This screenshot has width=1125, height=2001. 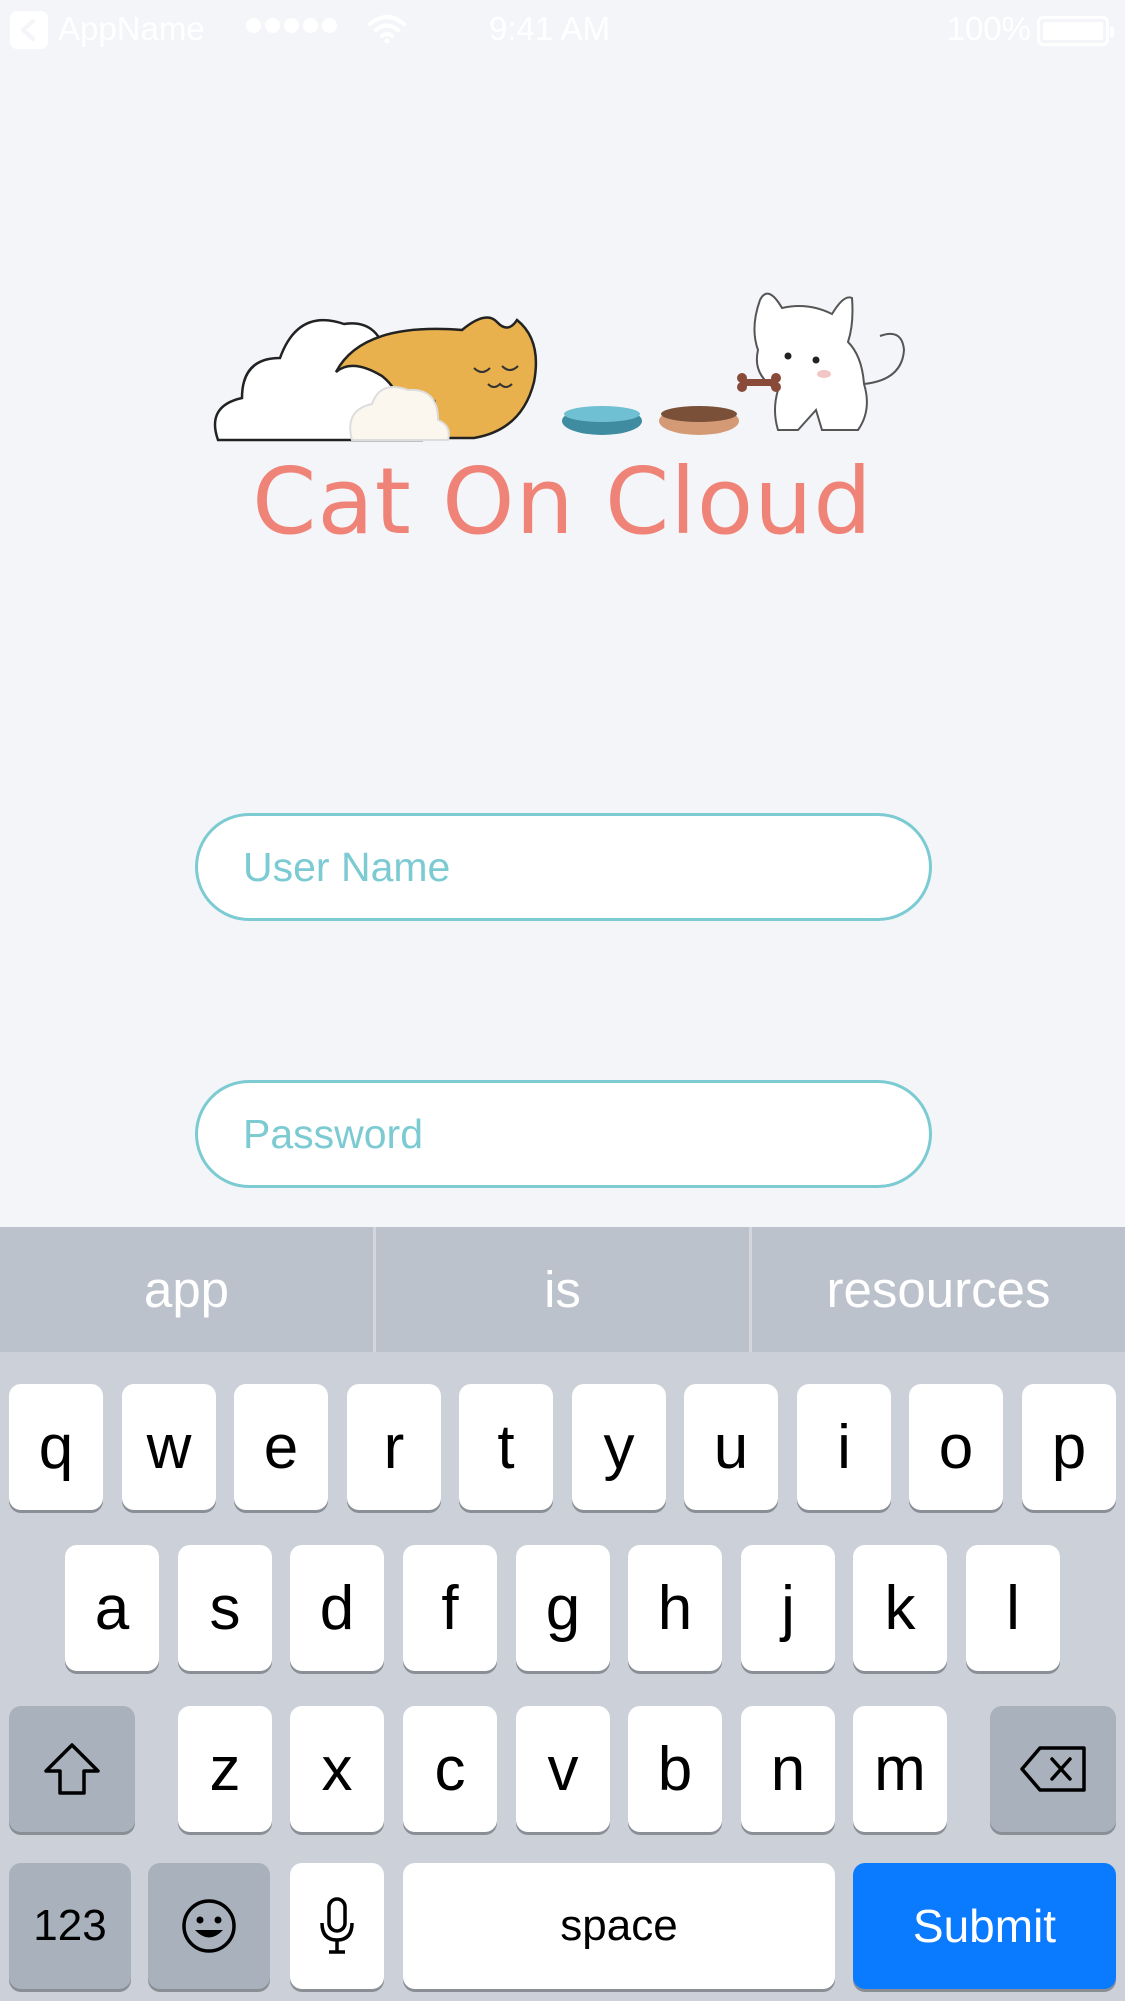 What do you see at coordinates (1075, 31) in the screenshot?
I see `battery-icon` at bounding box center [1075, 31].